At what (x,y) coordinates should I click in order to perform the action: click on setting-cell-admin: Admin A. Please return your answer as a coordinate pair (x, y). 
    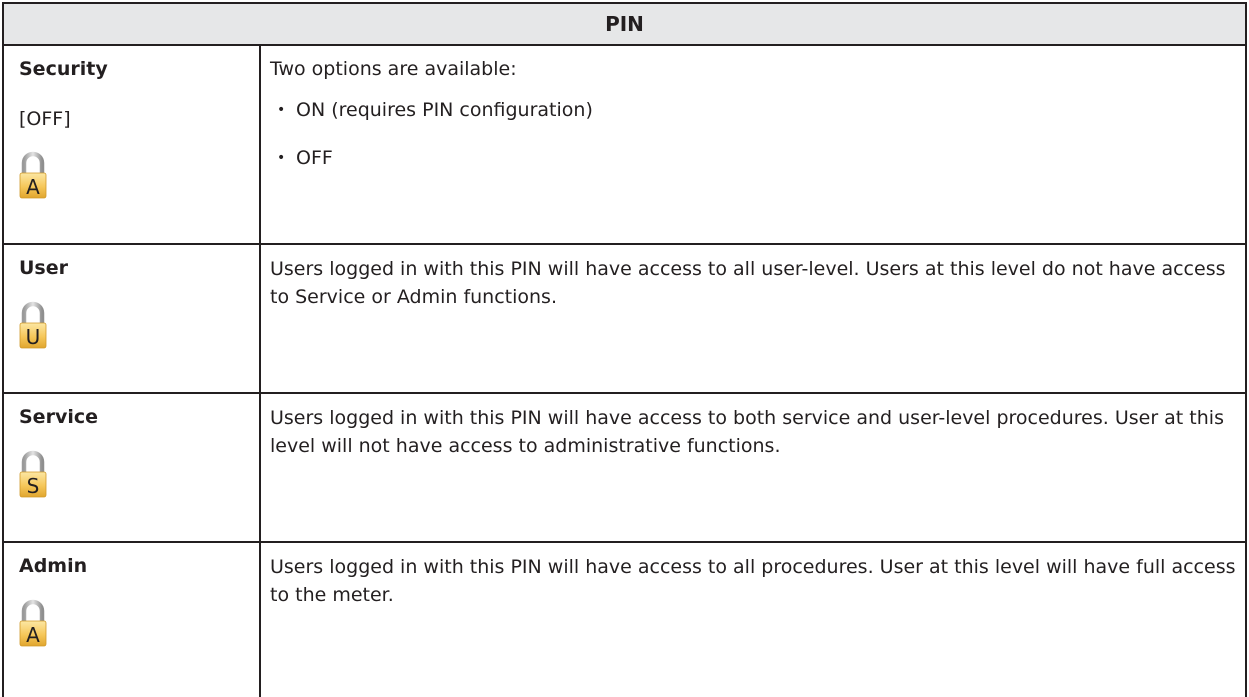
    Looking at the image, I should click on (131, 619).